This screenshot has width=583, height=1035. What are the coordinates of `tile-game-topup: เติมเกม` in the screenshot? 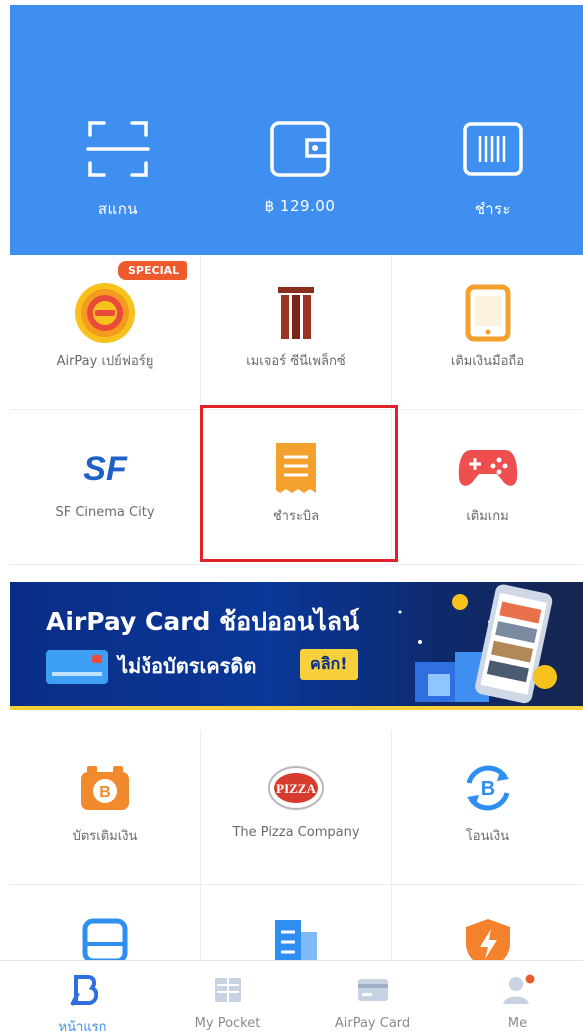 It's located at (487, 487).